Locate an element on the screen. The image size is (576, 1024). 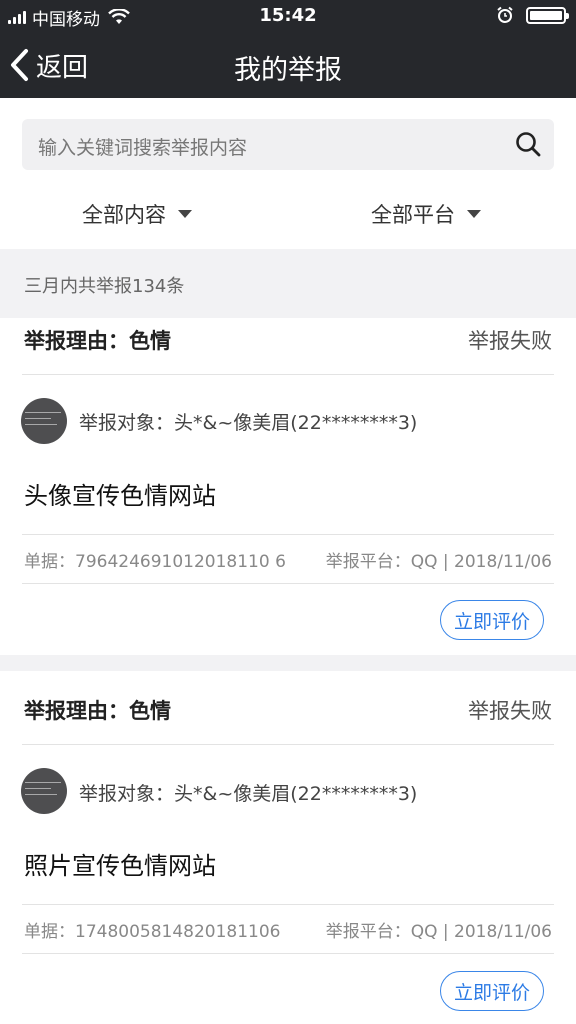
receipt-number: 单据：1748005814820181106 is located at coordinates (152, 932).